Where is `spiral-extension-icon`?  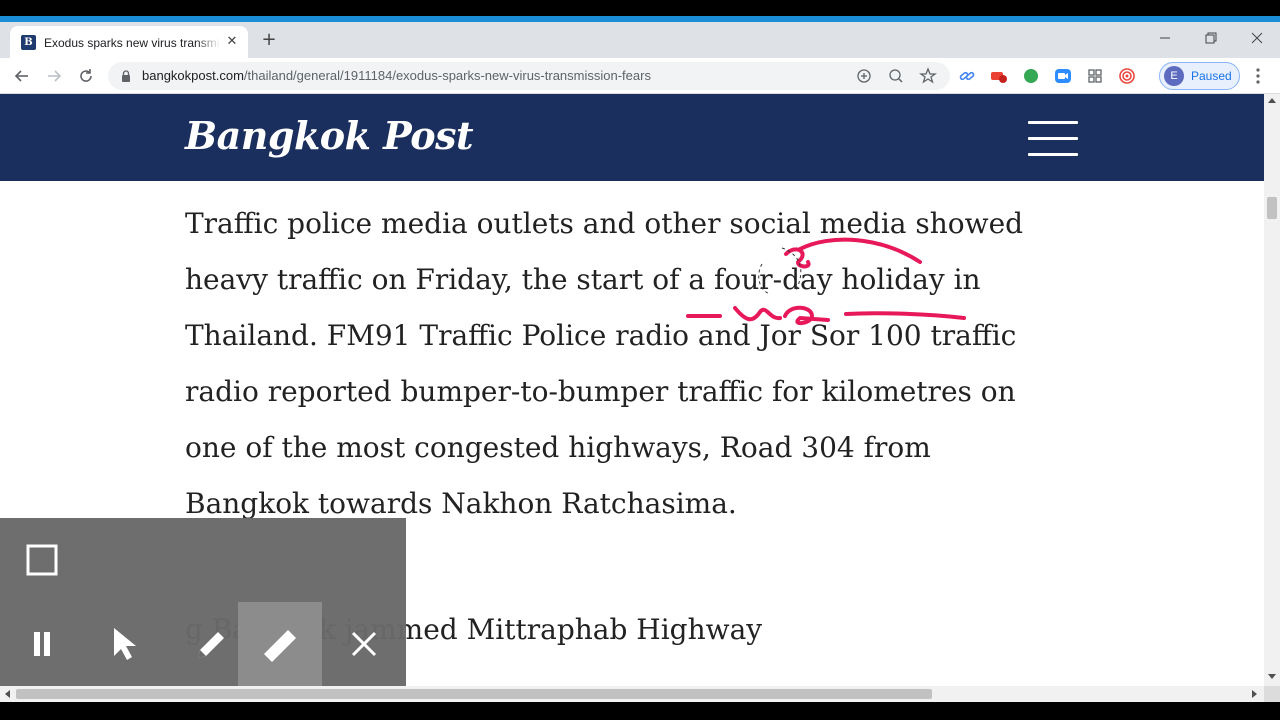 spiral-extension-icon is located at coordinates (1127, 76).